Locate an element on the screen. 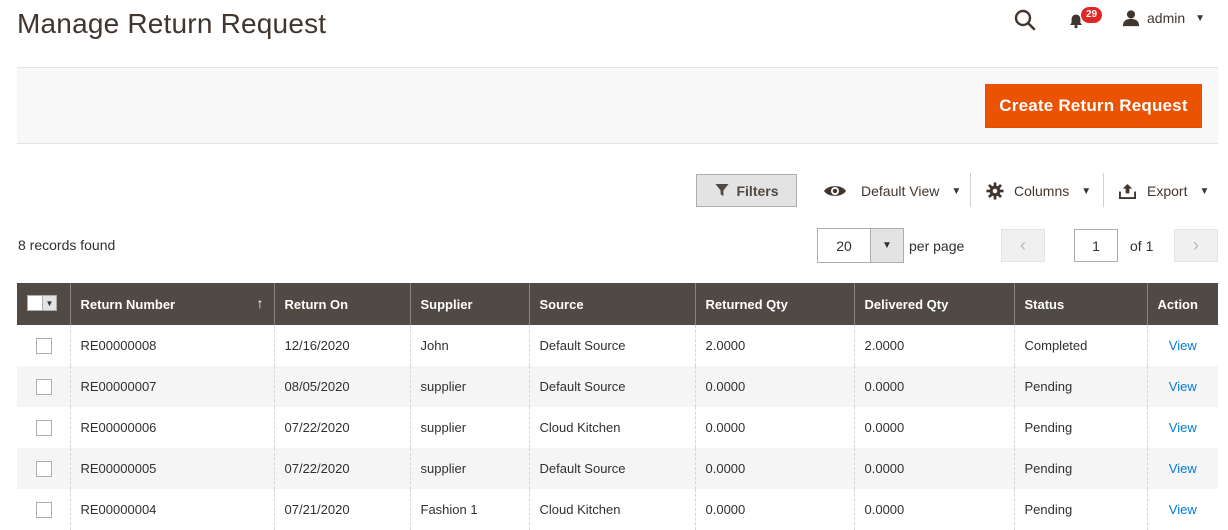 The width and height of the screenshot is (1228, 530). filters-button: Filters is located at coordinates (746, 190).